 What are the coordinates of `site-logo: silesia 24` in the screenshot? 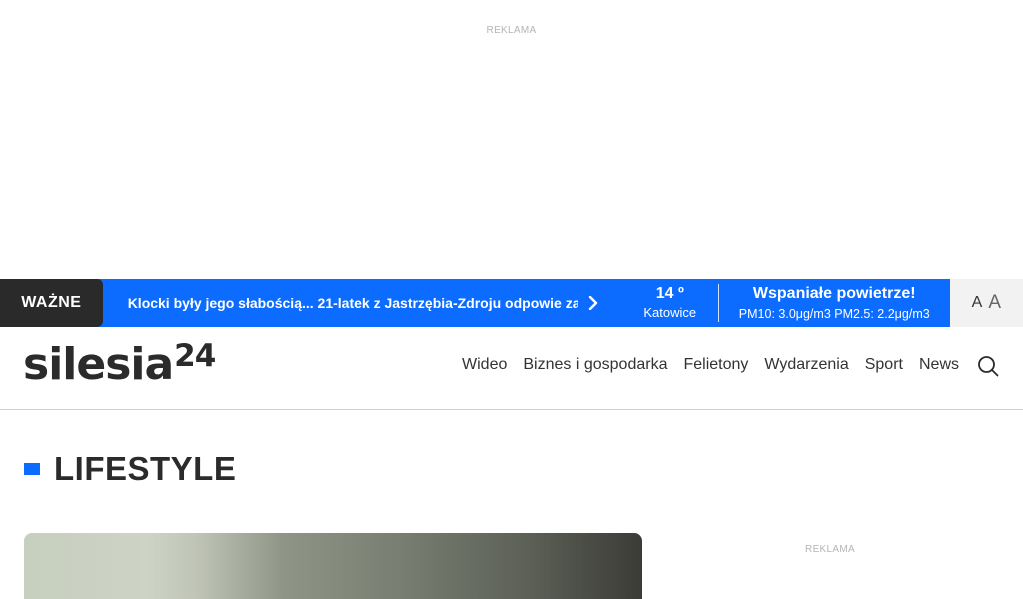 It's located at (119, 364).